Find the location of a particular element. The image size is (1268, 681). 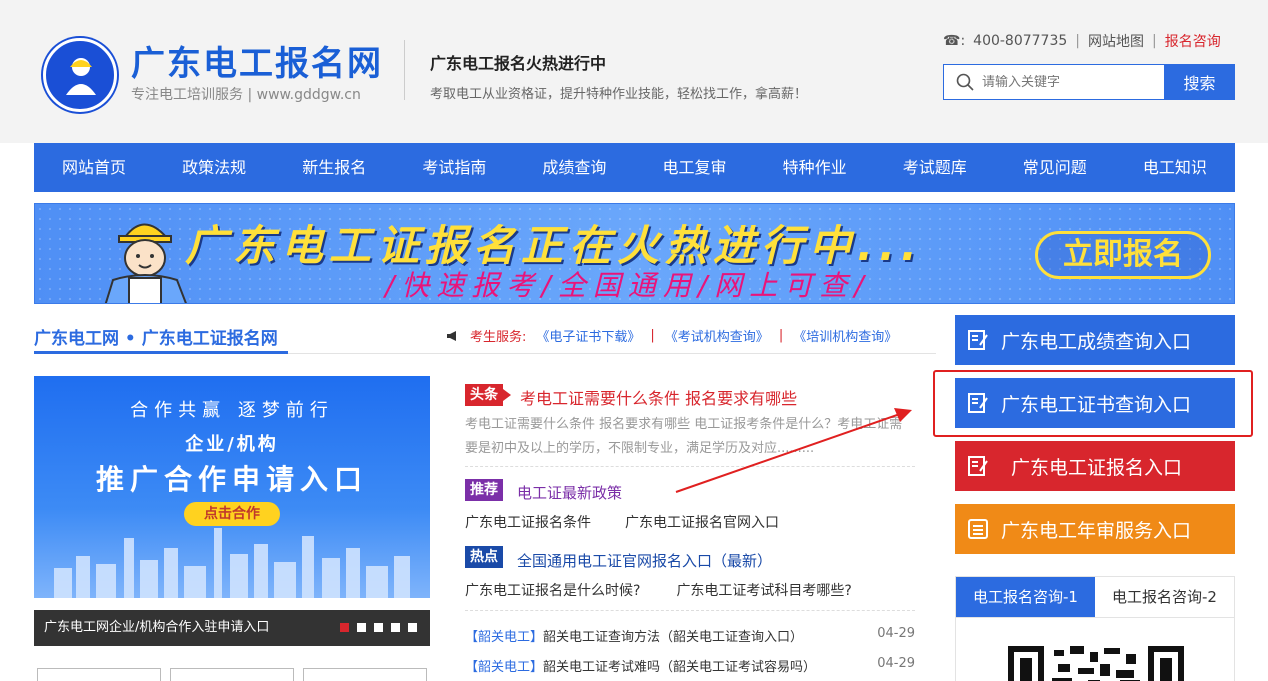

recommend-tag: 推荐 is located at coordinates (484, 490).